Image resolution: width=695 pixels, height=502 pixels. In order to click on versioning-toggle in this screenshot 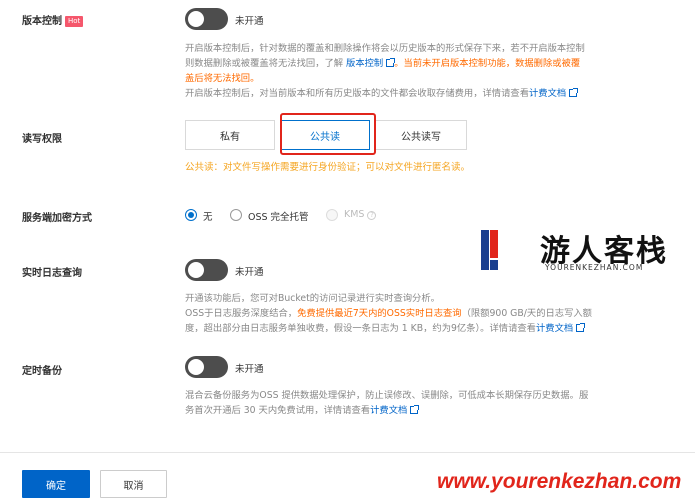, I will do `click(206, 19)`.